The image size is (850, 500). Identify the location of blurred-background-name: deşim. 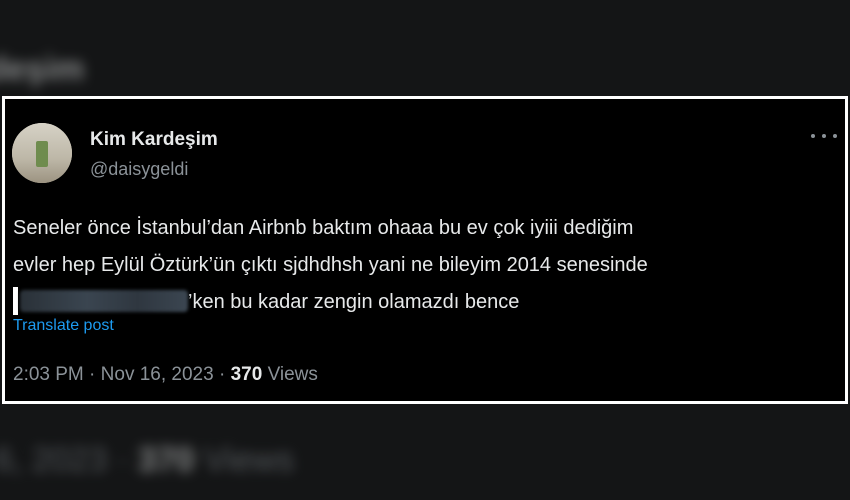
(42, 69).